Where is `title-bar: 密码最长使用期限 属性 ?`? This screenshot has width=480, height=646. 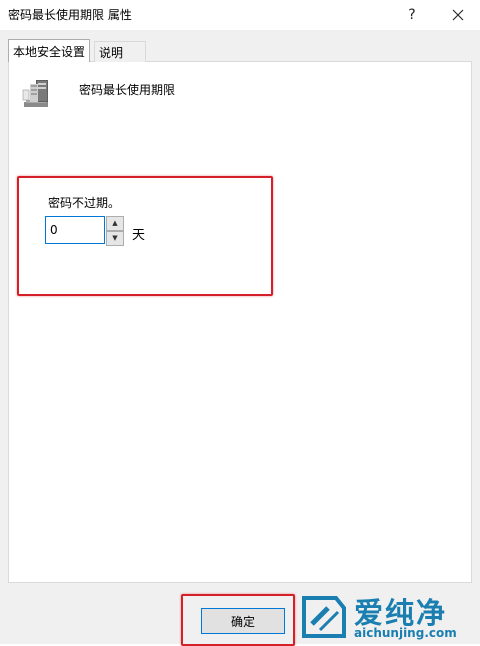
title-bar: 密码最长使用期限 属性 ? is located at coordinates (240, 15).